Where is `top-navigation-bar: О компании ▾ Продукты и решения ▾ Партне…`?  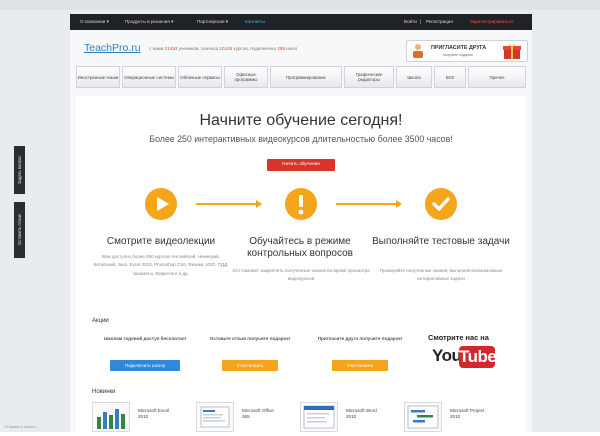
top-navigation-bar: О компании ▾ Продукты и решения ▾ Партне… is located at coordinates (301, 22).